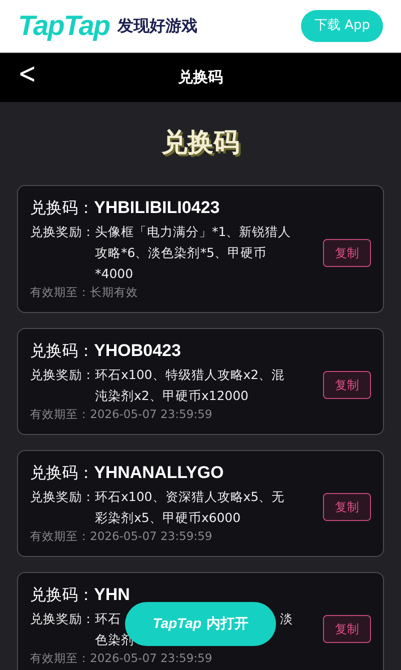 The width and height of the screenshot is (401, 670). Describe the element at coordinates (114, 292) in the screenshot. I see `expiry-date: 长期有效` at that location.